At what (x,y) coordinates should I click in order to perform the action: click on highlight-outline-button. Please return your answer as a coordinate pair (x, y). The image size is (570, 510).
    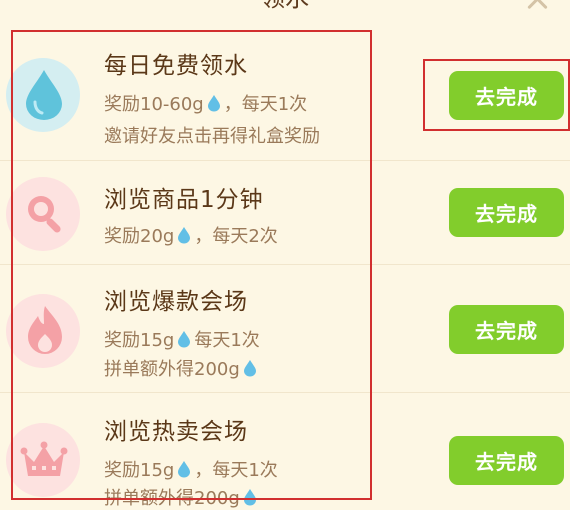
    Looking at the image, I should click on (496, 95).